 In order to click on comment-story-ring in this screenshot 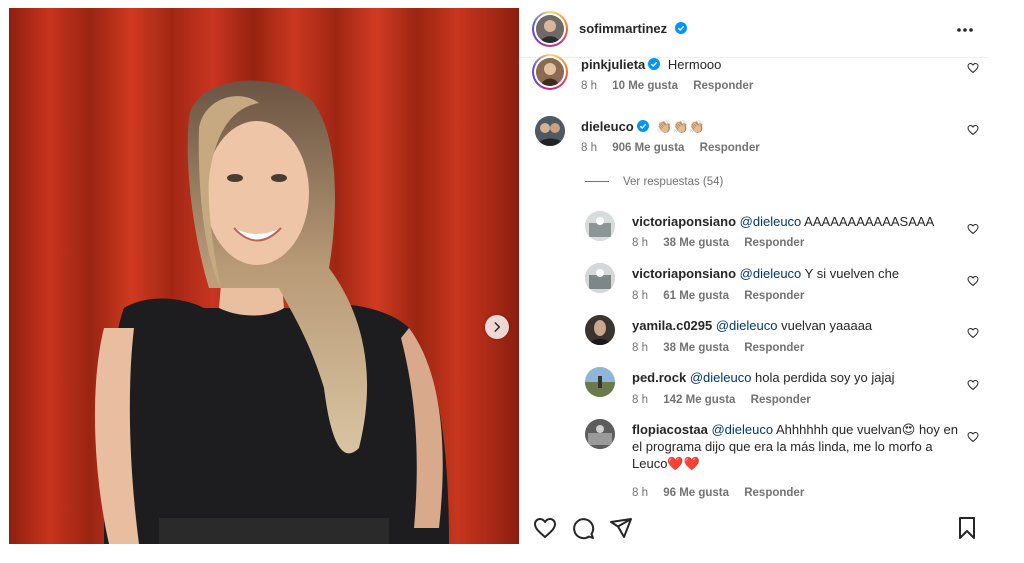, I will do `click(550, 72)`.